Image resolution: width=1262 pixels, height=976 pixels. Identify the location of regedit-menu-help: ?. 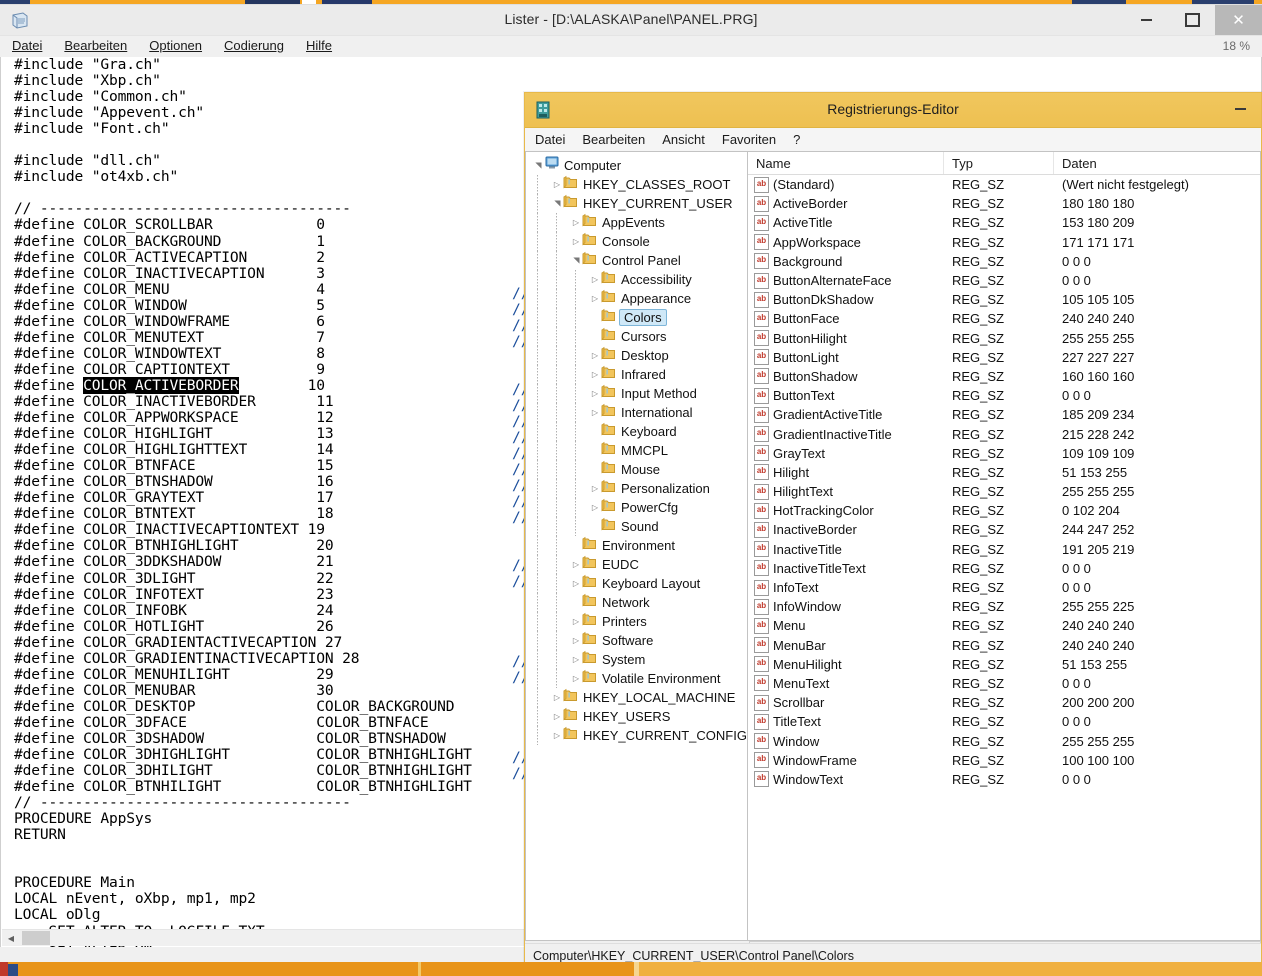
(796, 139).